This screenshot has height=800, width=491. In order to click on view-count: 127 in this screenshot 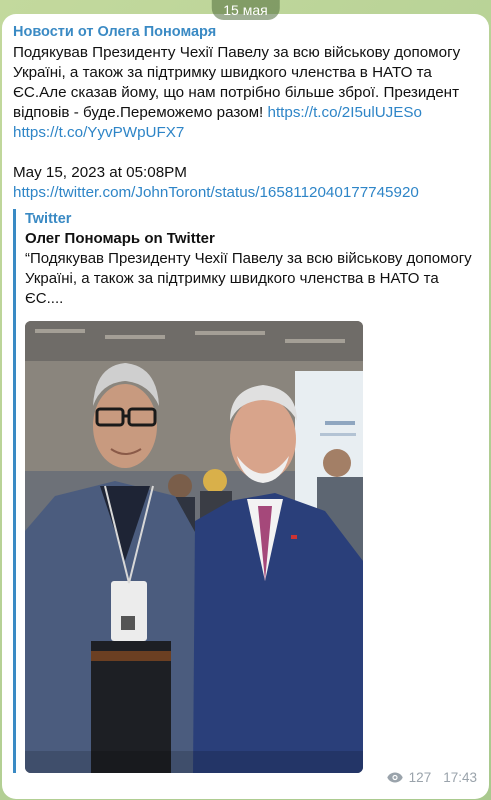, I will do `click(420, 777)`.